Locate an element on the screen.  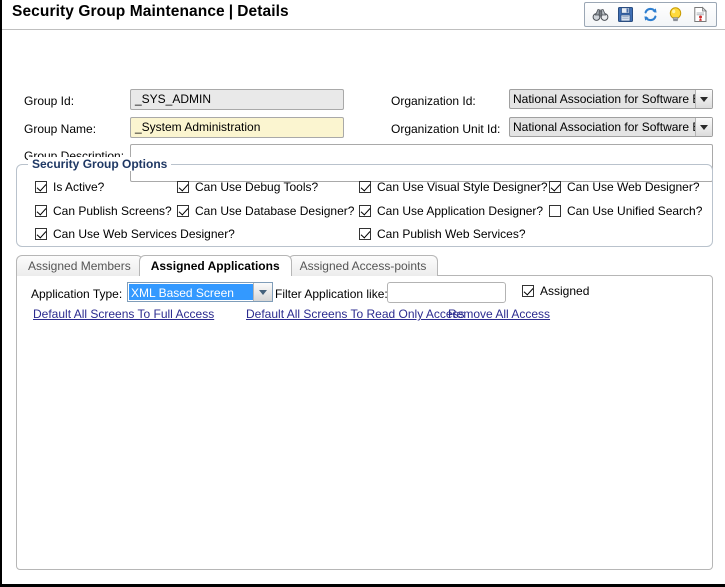
checkbox-can-use-web-services-designer: Can Use Web Services Designer? is located at coordinates (135, 234).